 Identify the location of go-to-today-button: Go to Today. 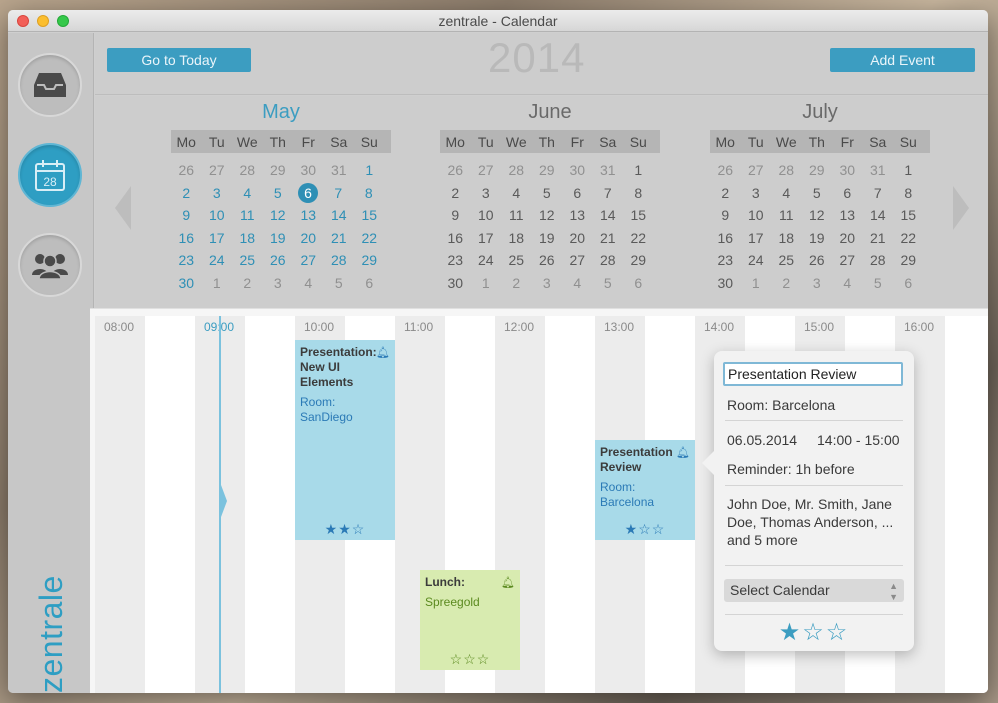
(179, 60).